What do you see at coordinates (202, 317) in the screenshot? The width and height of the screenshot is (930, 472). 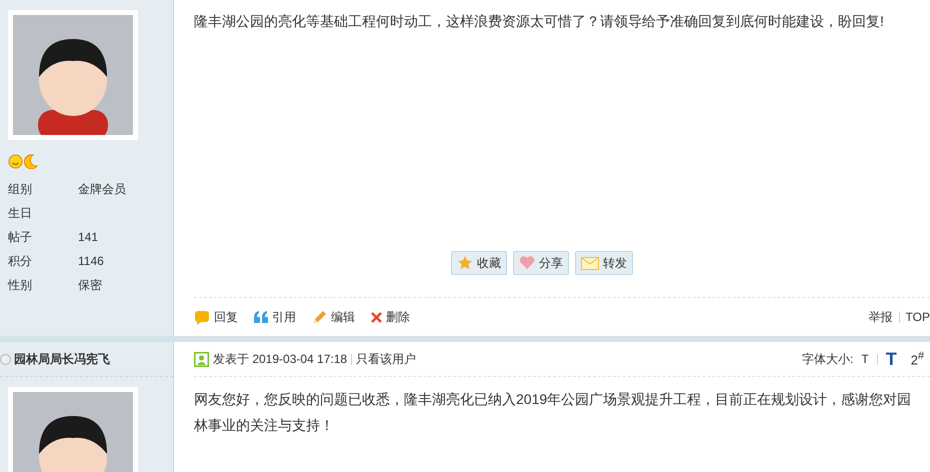 I see `speech-bubble-icon` at bounding box center [202, 317].